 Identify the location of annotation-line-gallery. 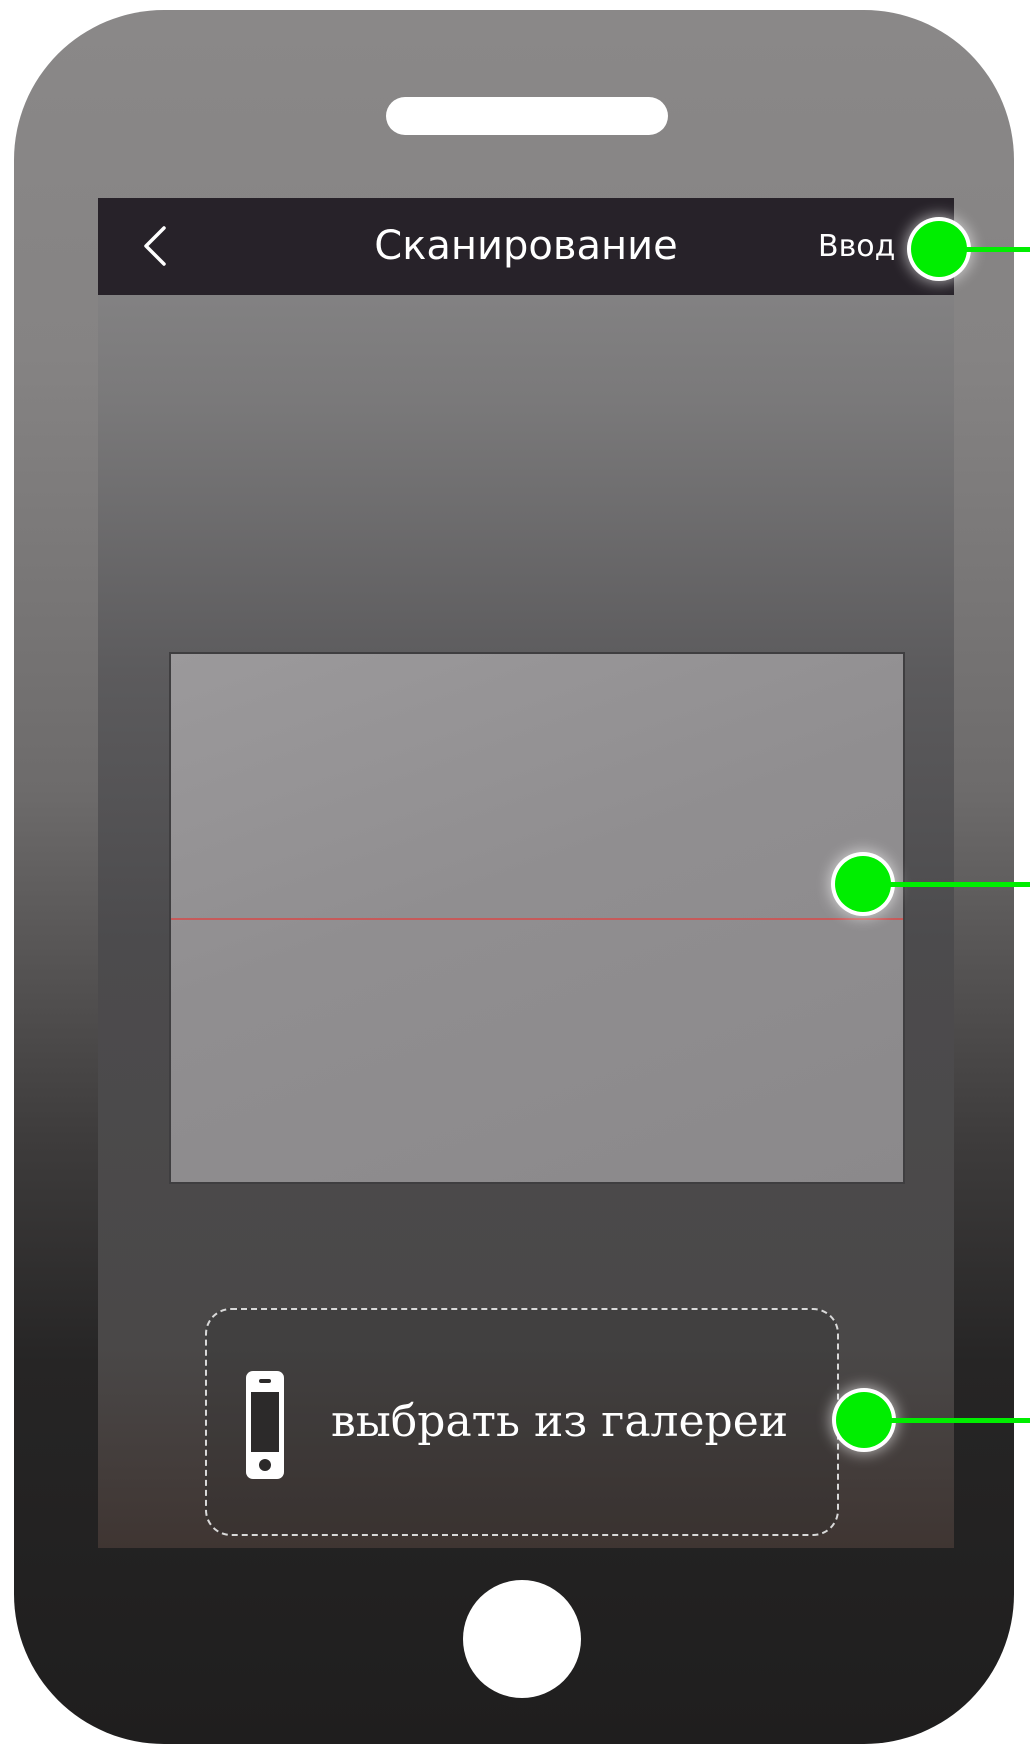
(957, 1420).